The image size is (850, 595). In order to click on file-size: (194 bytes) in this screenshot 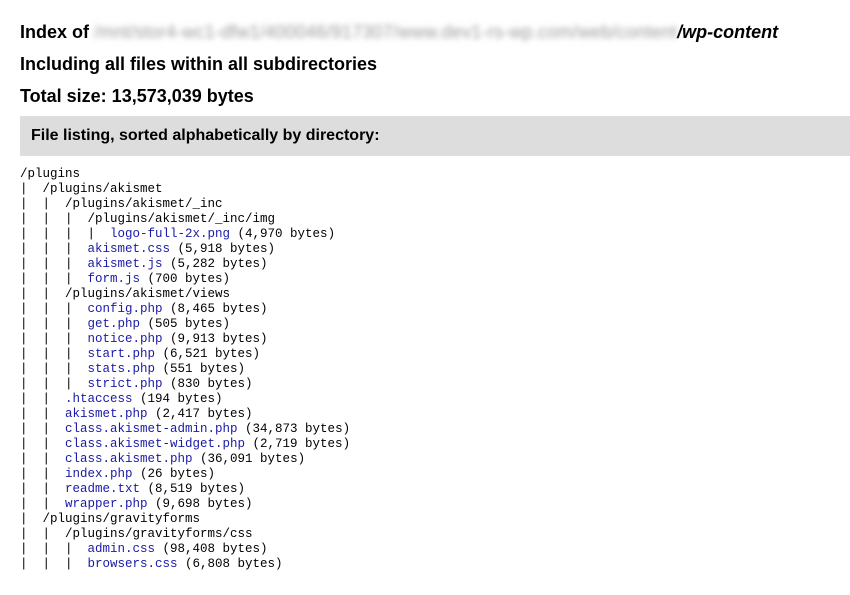, I will do `click(177, 399)`.